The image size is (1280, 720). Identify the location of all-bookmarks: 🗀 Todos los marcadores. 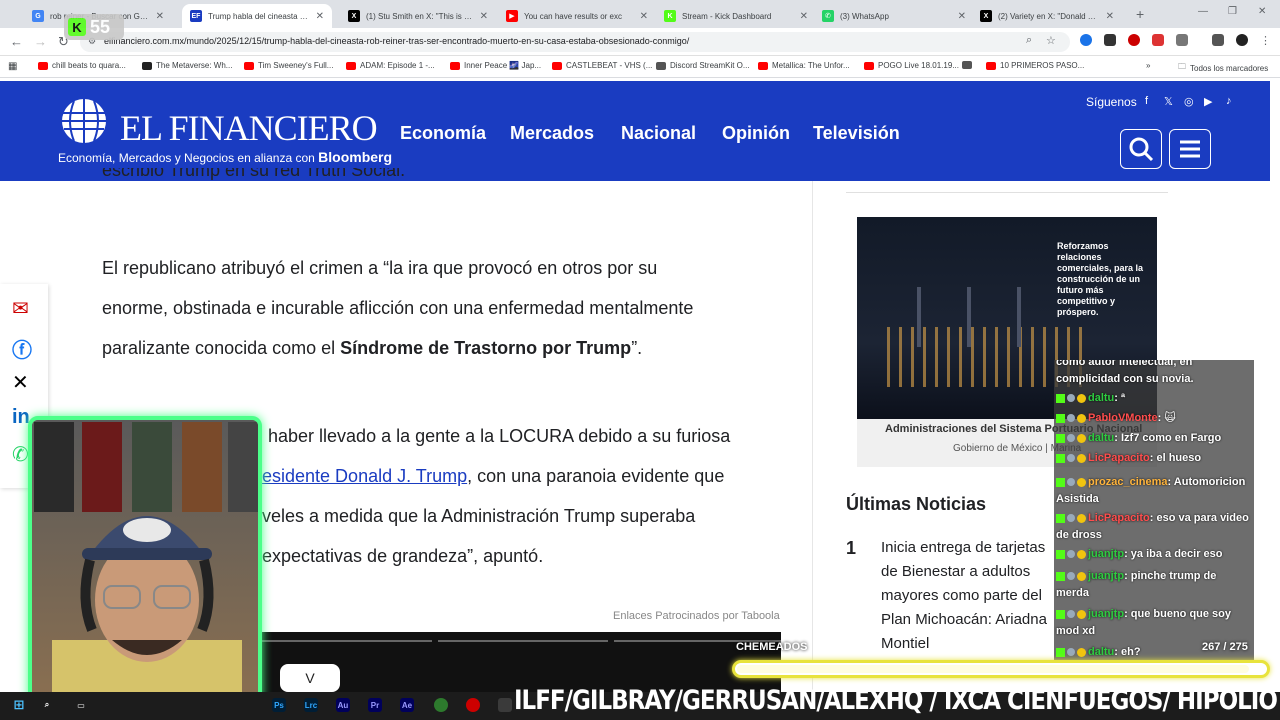
(1223, 68).